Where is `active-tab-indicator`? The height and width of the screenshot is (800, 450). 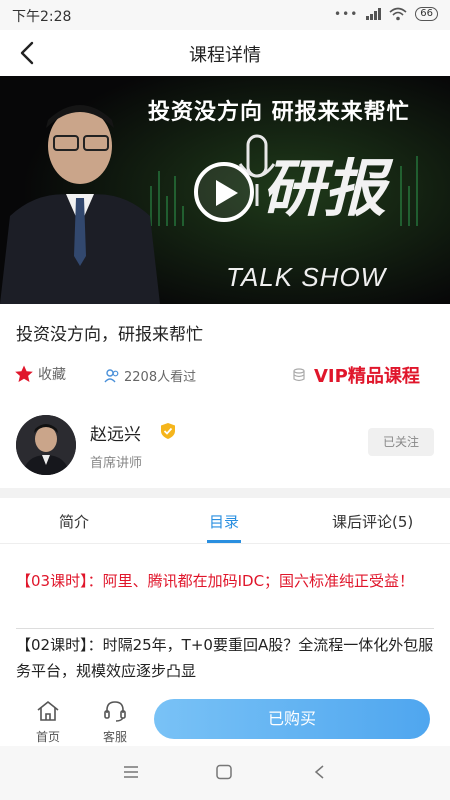
active-tab-indicator is located at coordinates (224, 541).